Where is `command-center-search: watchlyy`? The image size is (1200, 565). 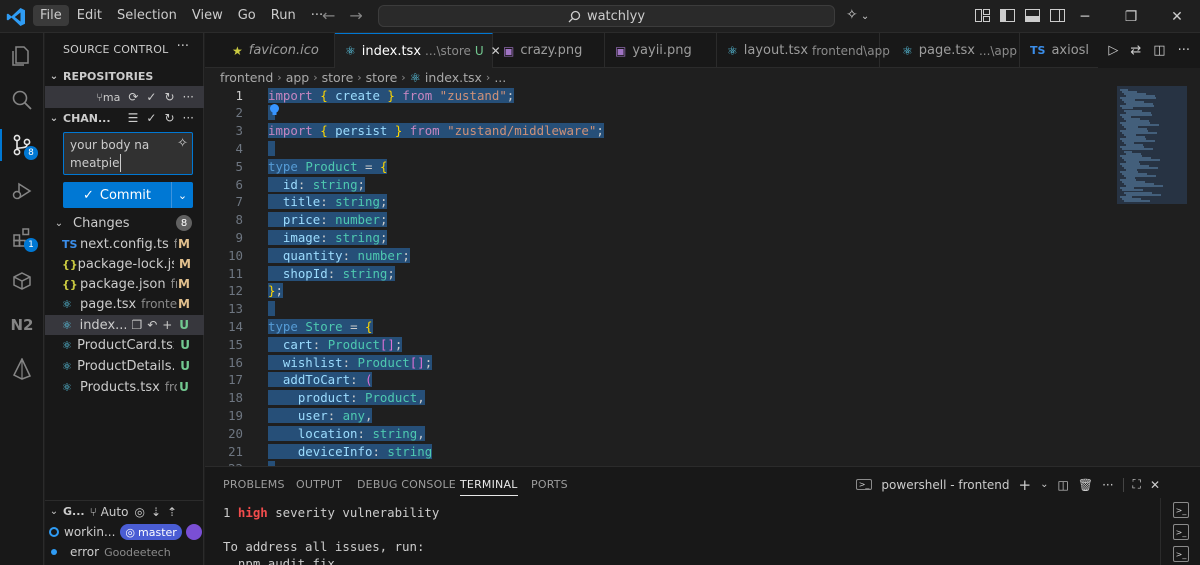
command-center-search: watchlyy is located at coordinates (606, 16).